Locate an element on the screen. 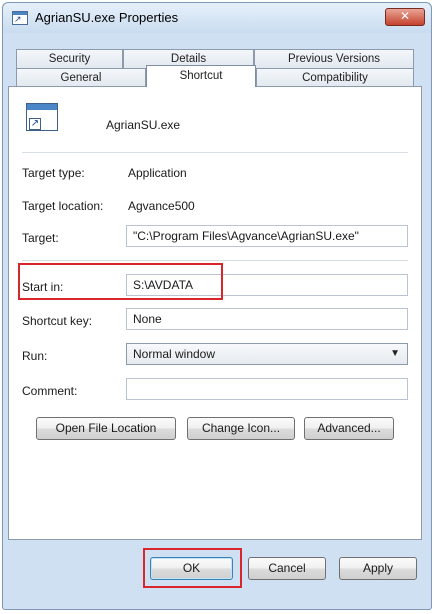 The height and width of the screenshot is (614, 436). shortcut-app-icon: ↗ is located at coordinates (42, 117).